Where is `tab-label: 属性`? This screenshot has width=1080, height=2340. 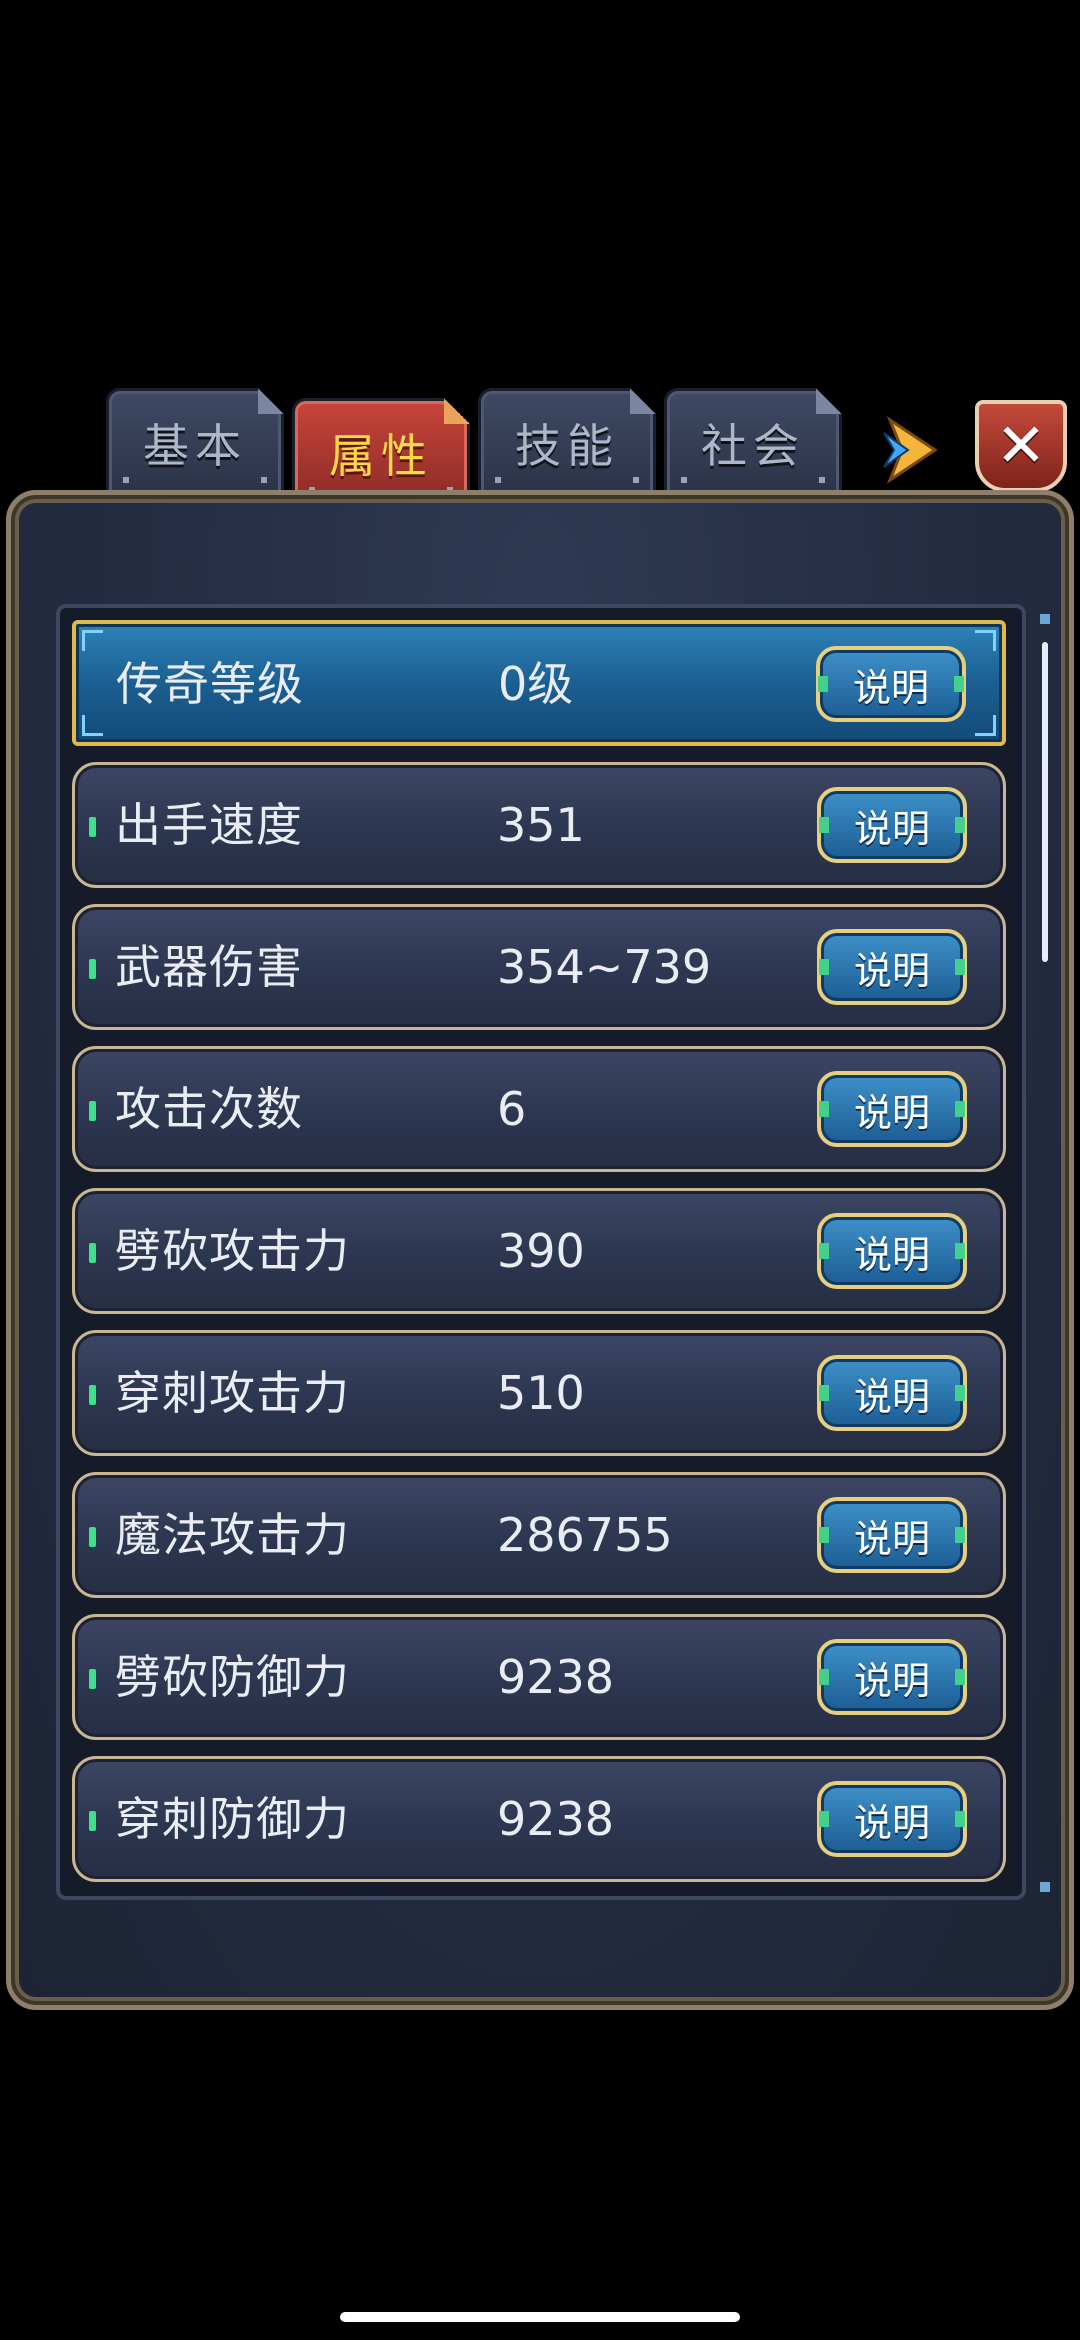 tab-label: 属性 is located at coordinates (381, 456).